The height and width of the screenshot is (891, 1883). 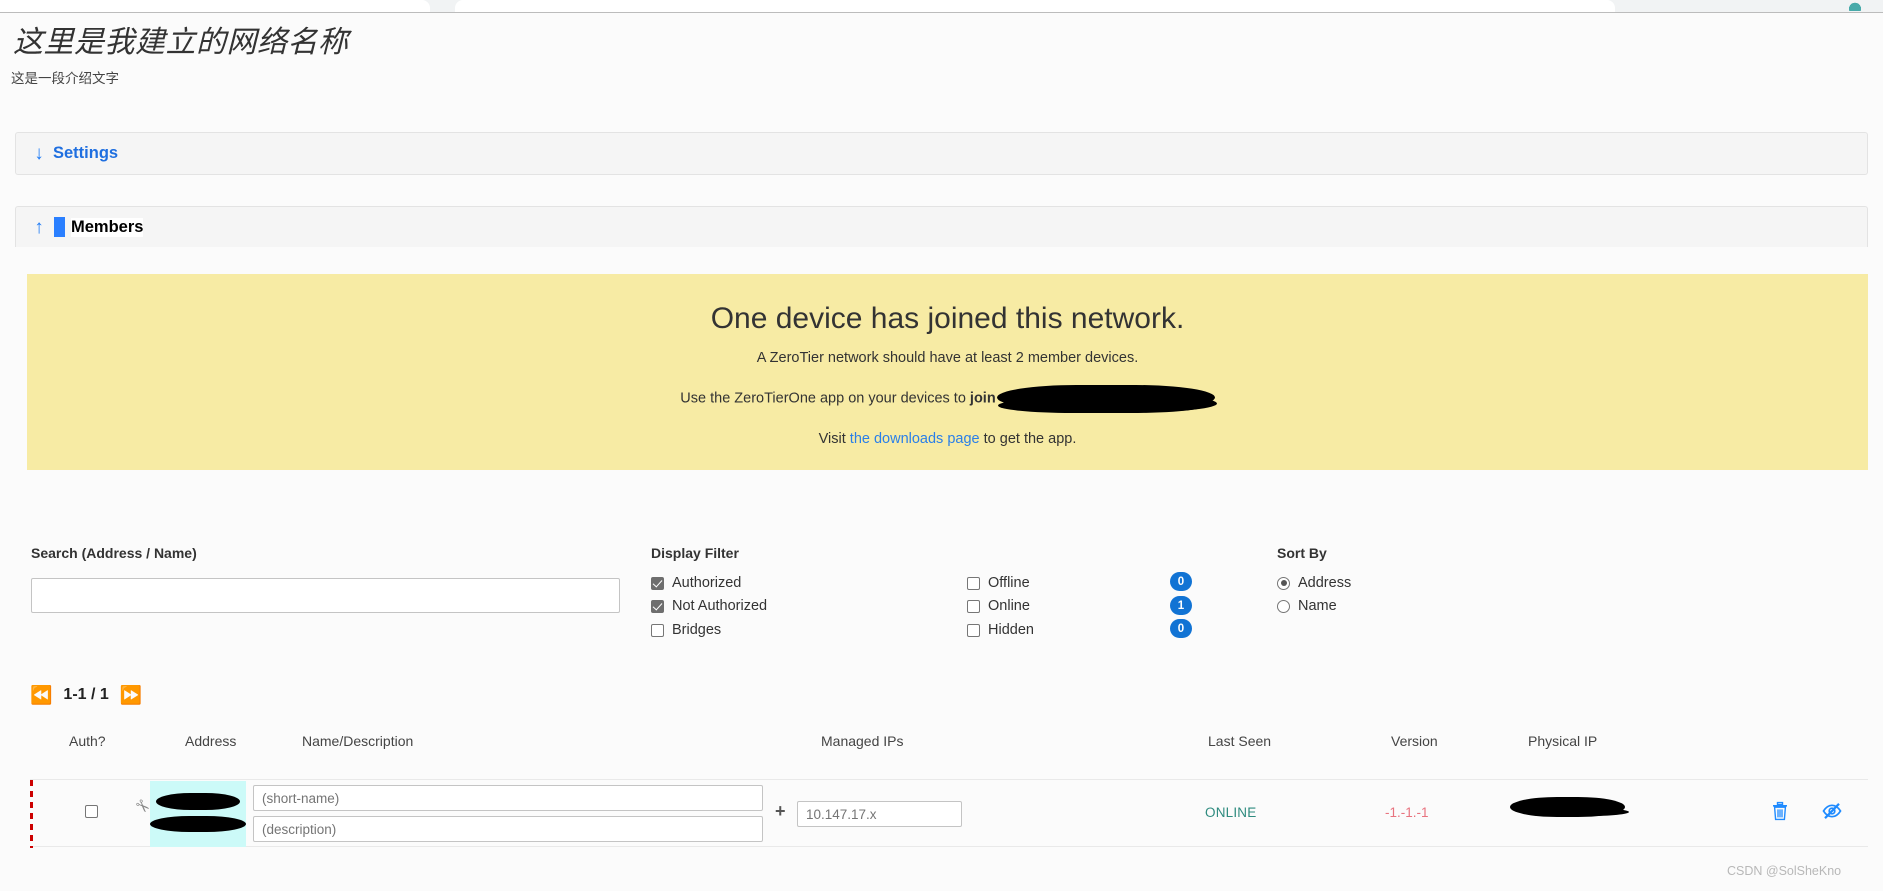 What do you see at coordinates (1011, 630) in the screenshot?
I see `filter-label: Hidden` at bounding box center [1011, 630].